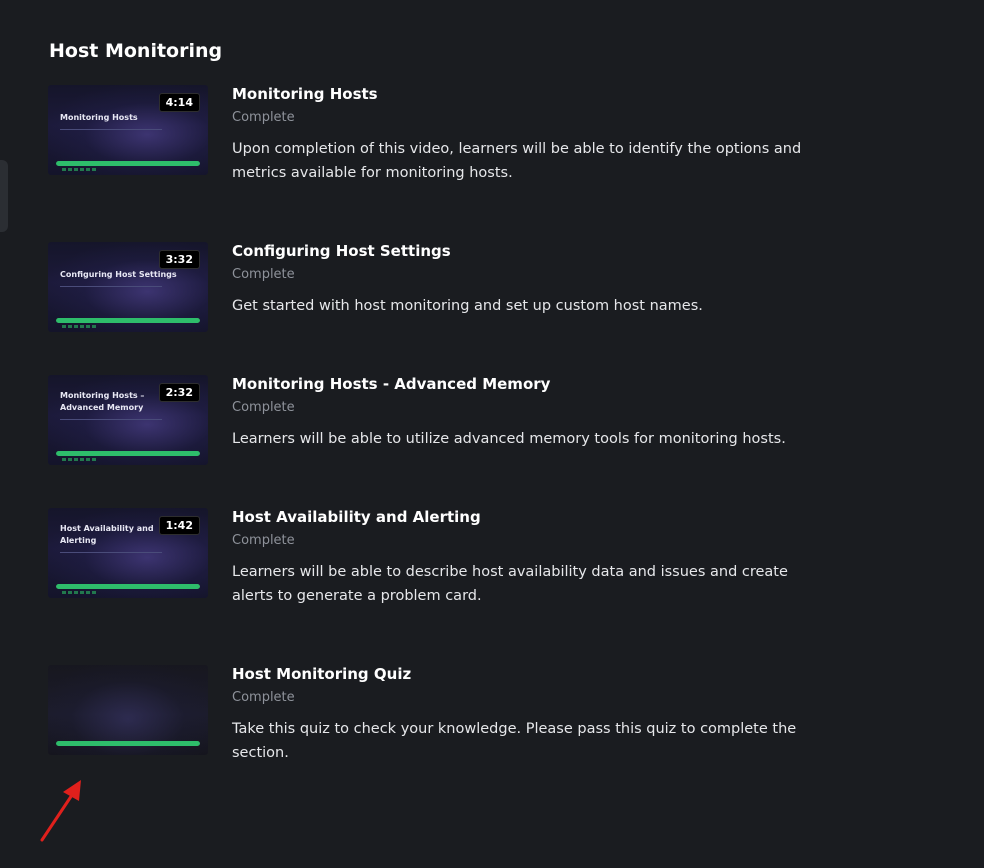 This screenshot has height=868, width=984. I want to click on thumbnail-title: Monitoring Hosts, so click(99, 117).